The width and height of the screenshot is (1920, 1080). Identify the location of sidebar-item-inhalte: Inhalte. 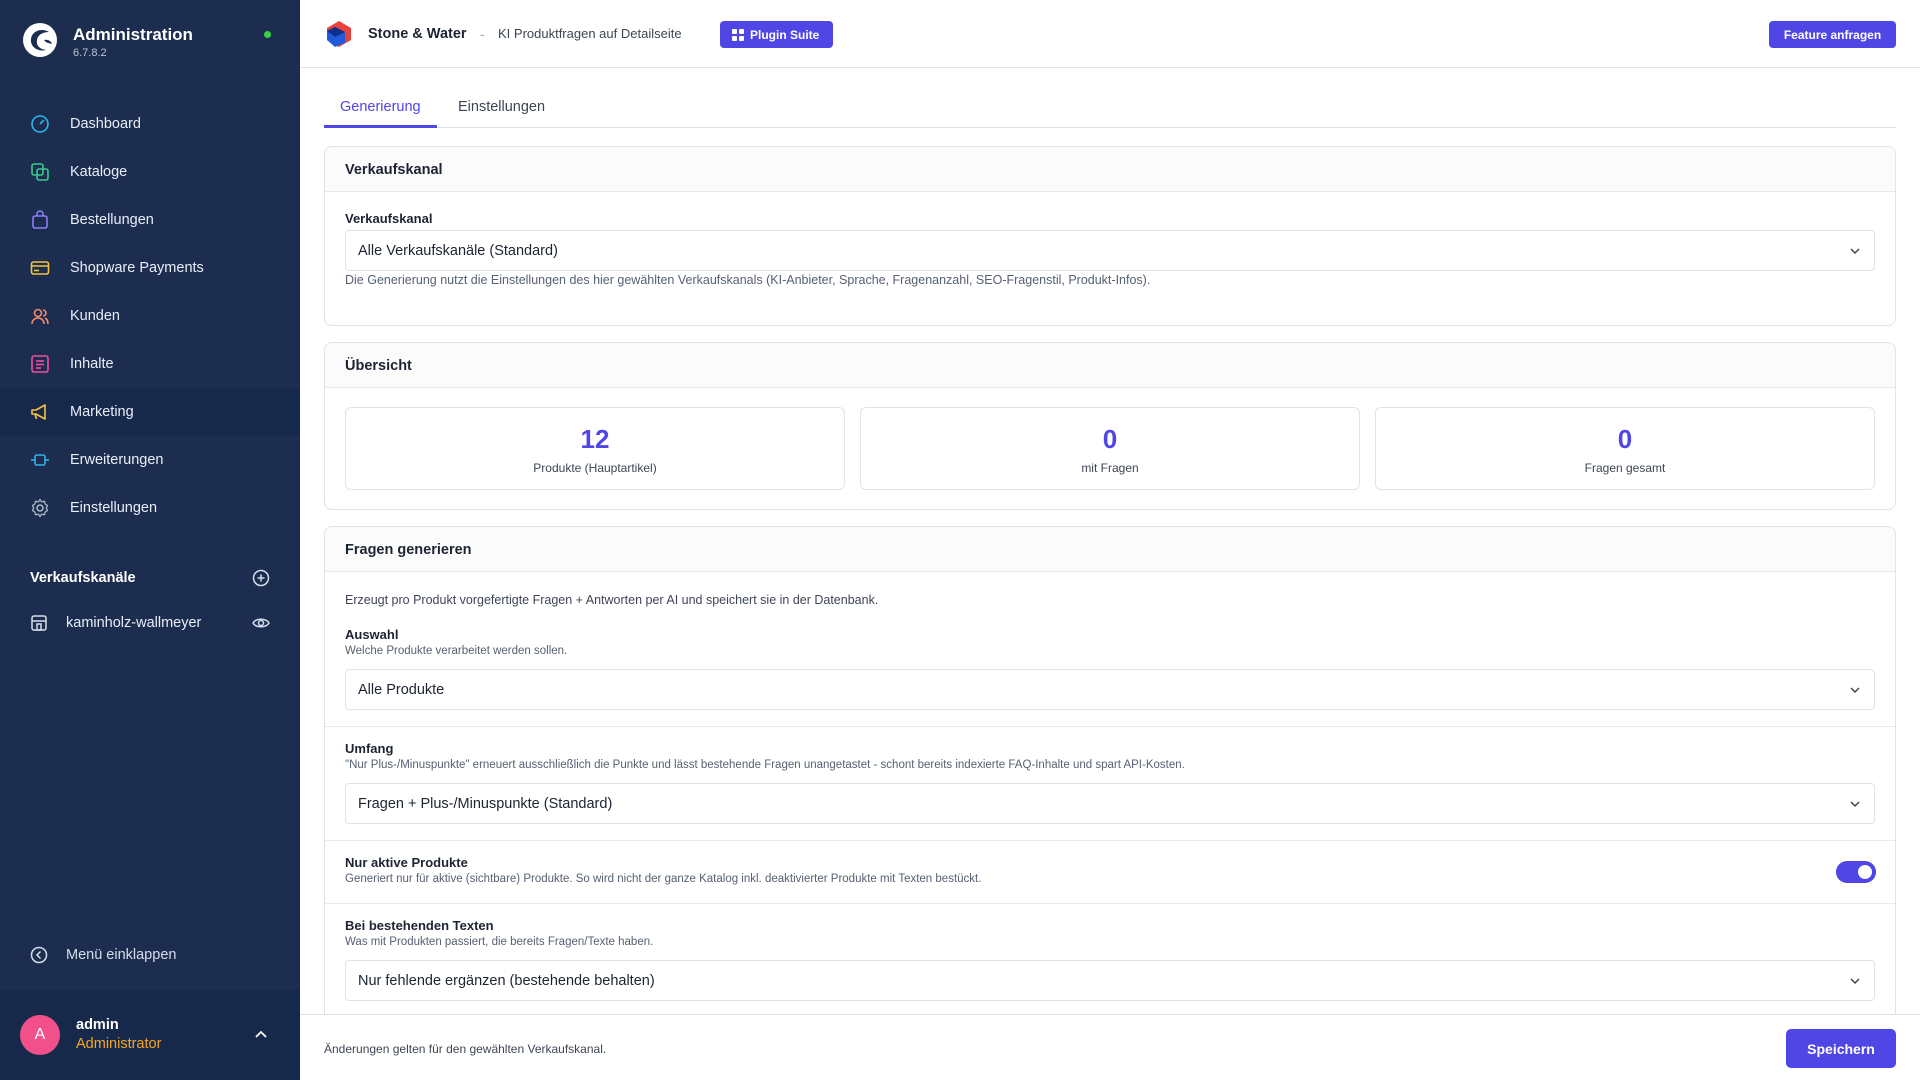
(150, 364).